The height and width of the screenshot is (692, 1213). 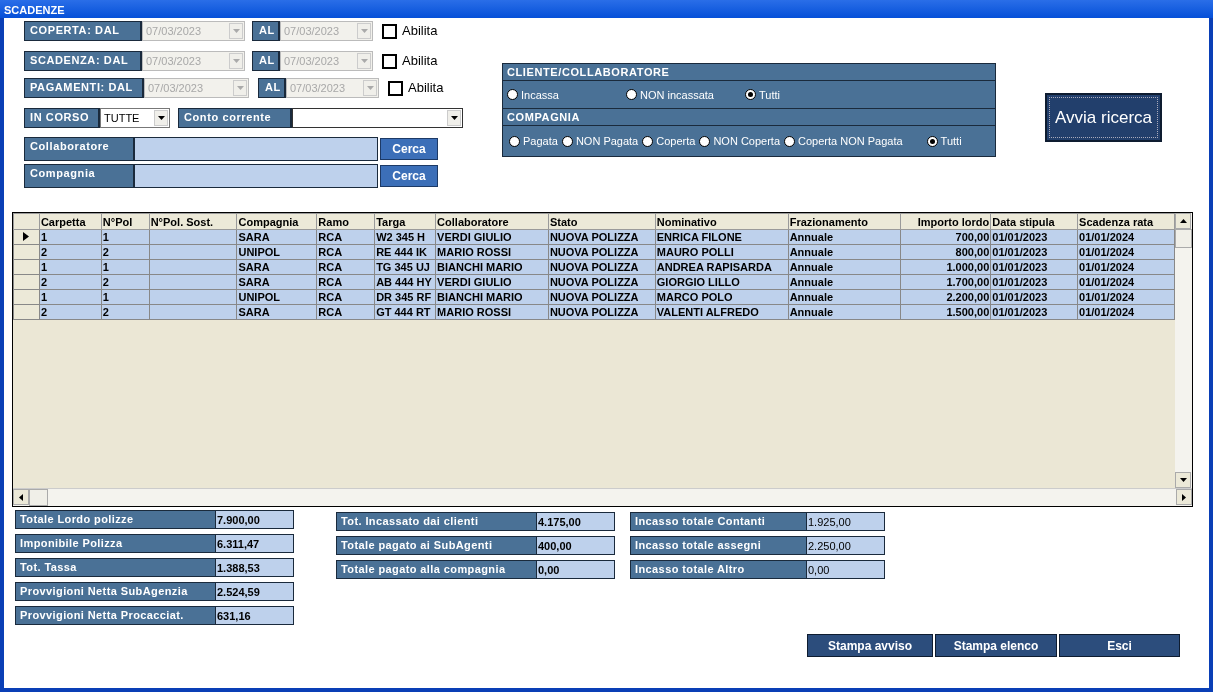 What do you see at coordinates (1183, 221) in the screenshot?
I see `scroll-up-icon` at bounding box center [1183, 221].